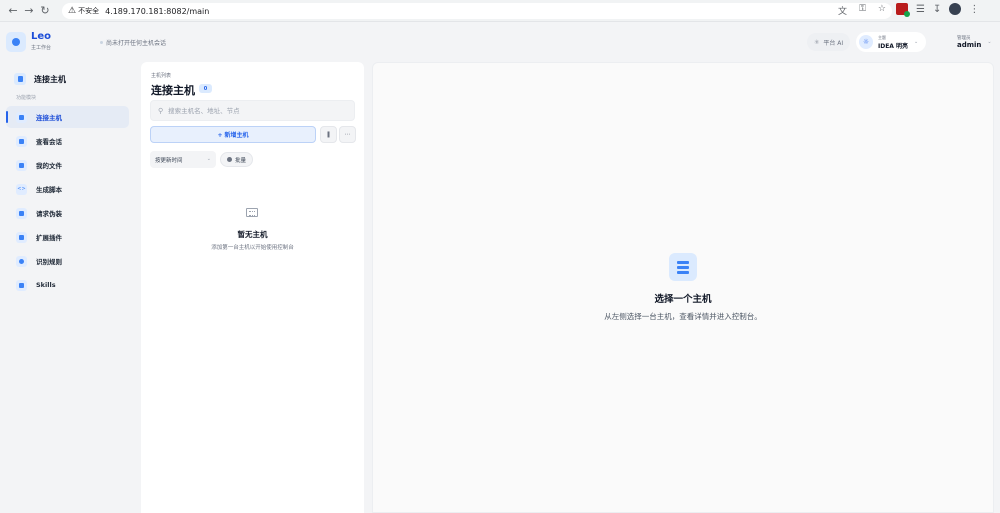 This screenshot has width=1000, height=513. What do you see at coordinates (21, 213) in the screenshot?
I see `monitor-icon` at bounding box center [21, 213].